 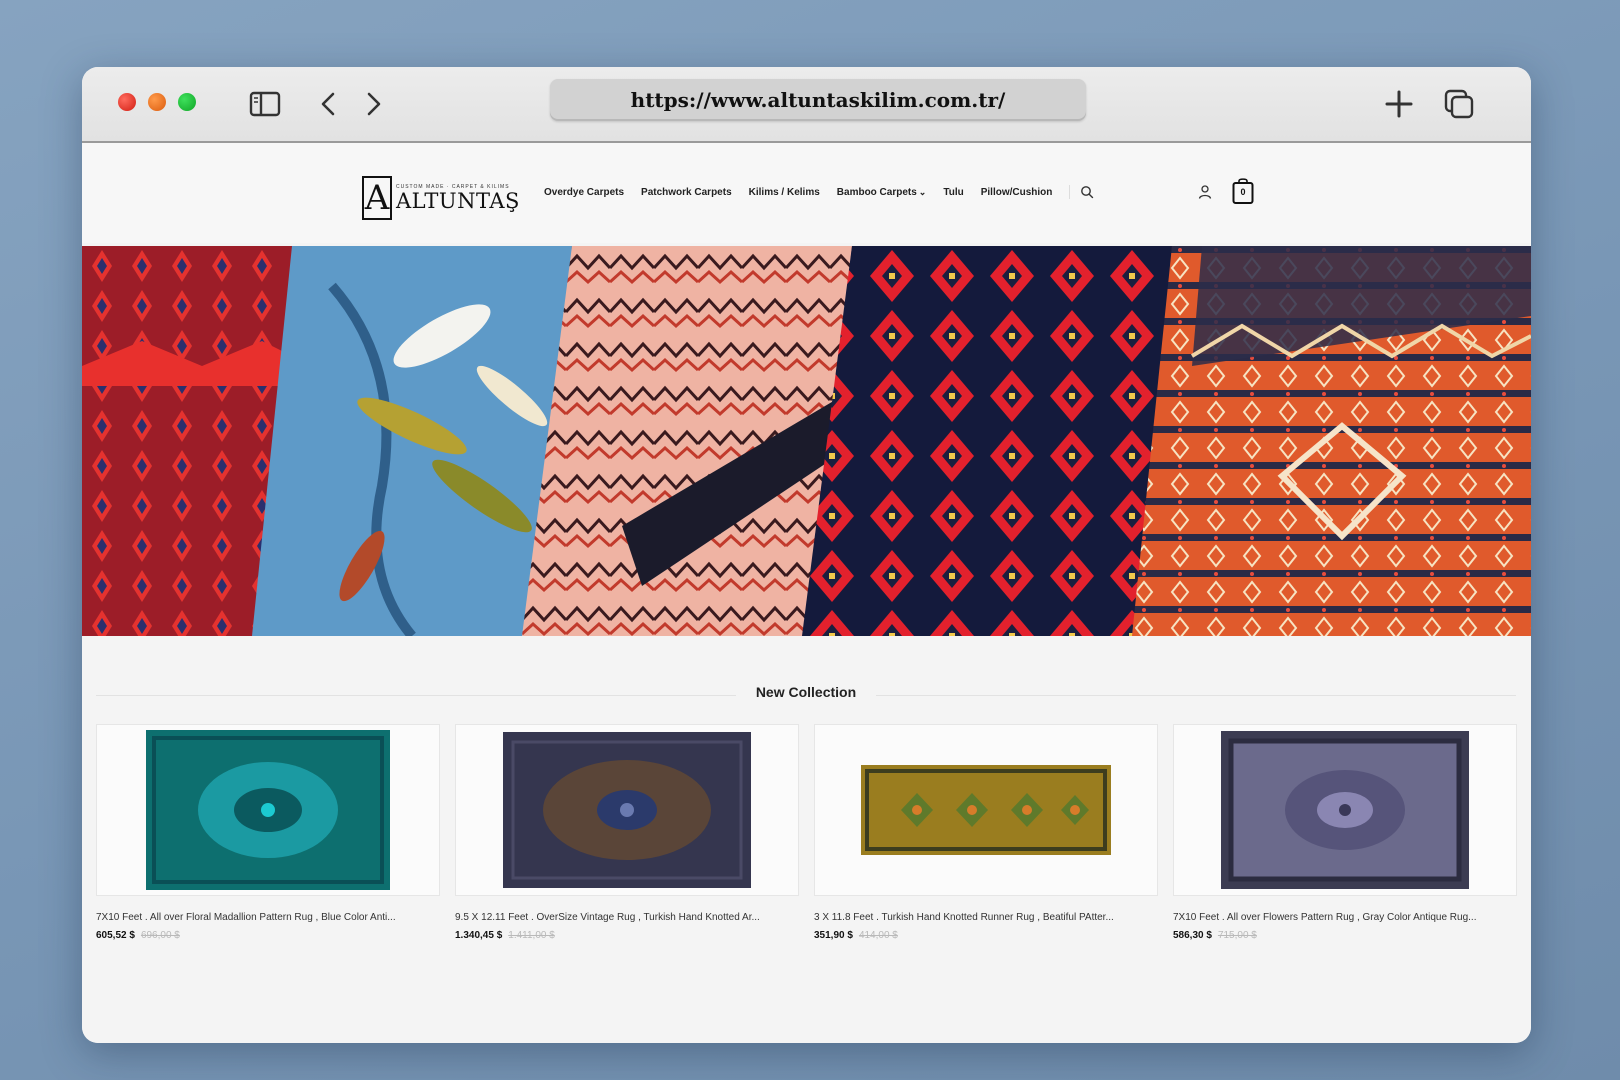 What do you see at coordinates (1399, 104) in the screenshot?
I see `plus-icon` at bounding box center [1399, 104].